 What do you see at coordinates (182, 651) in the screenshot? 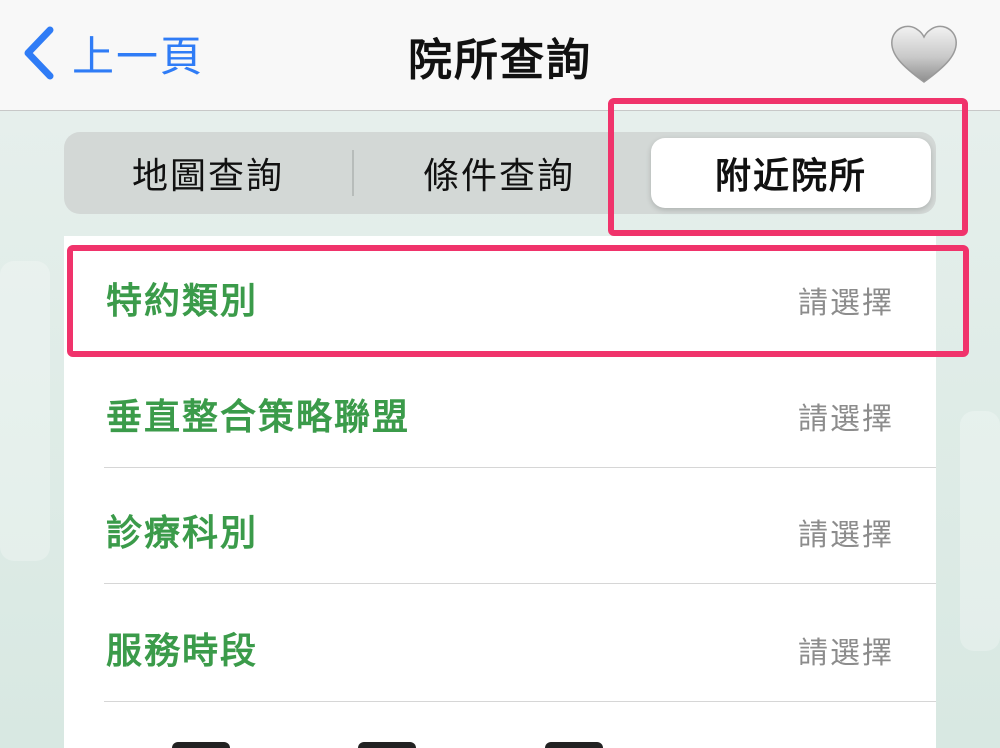
I see `filter-label: 服務時段` at bounding box center [182, 651].